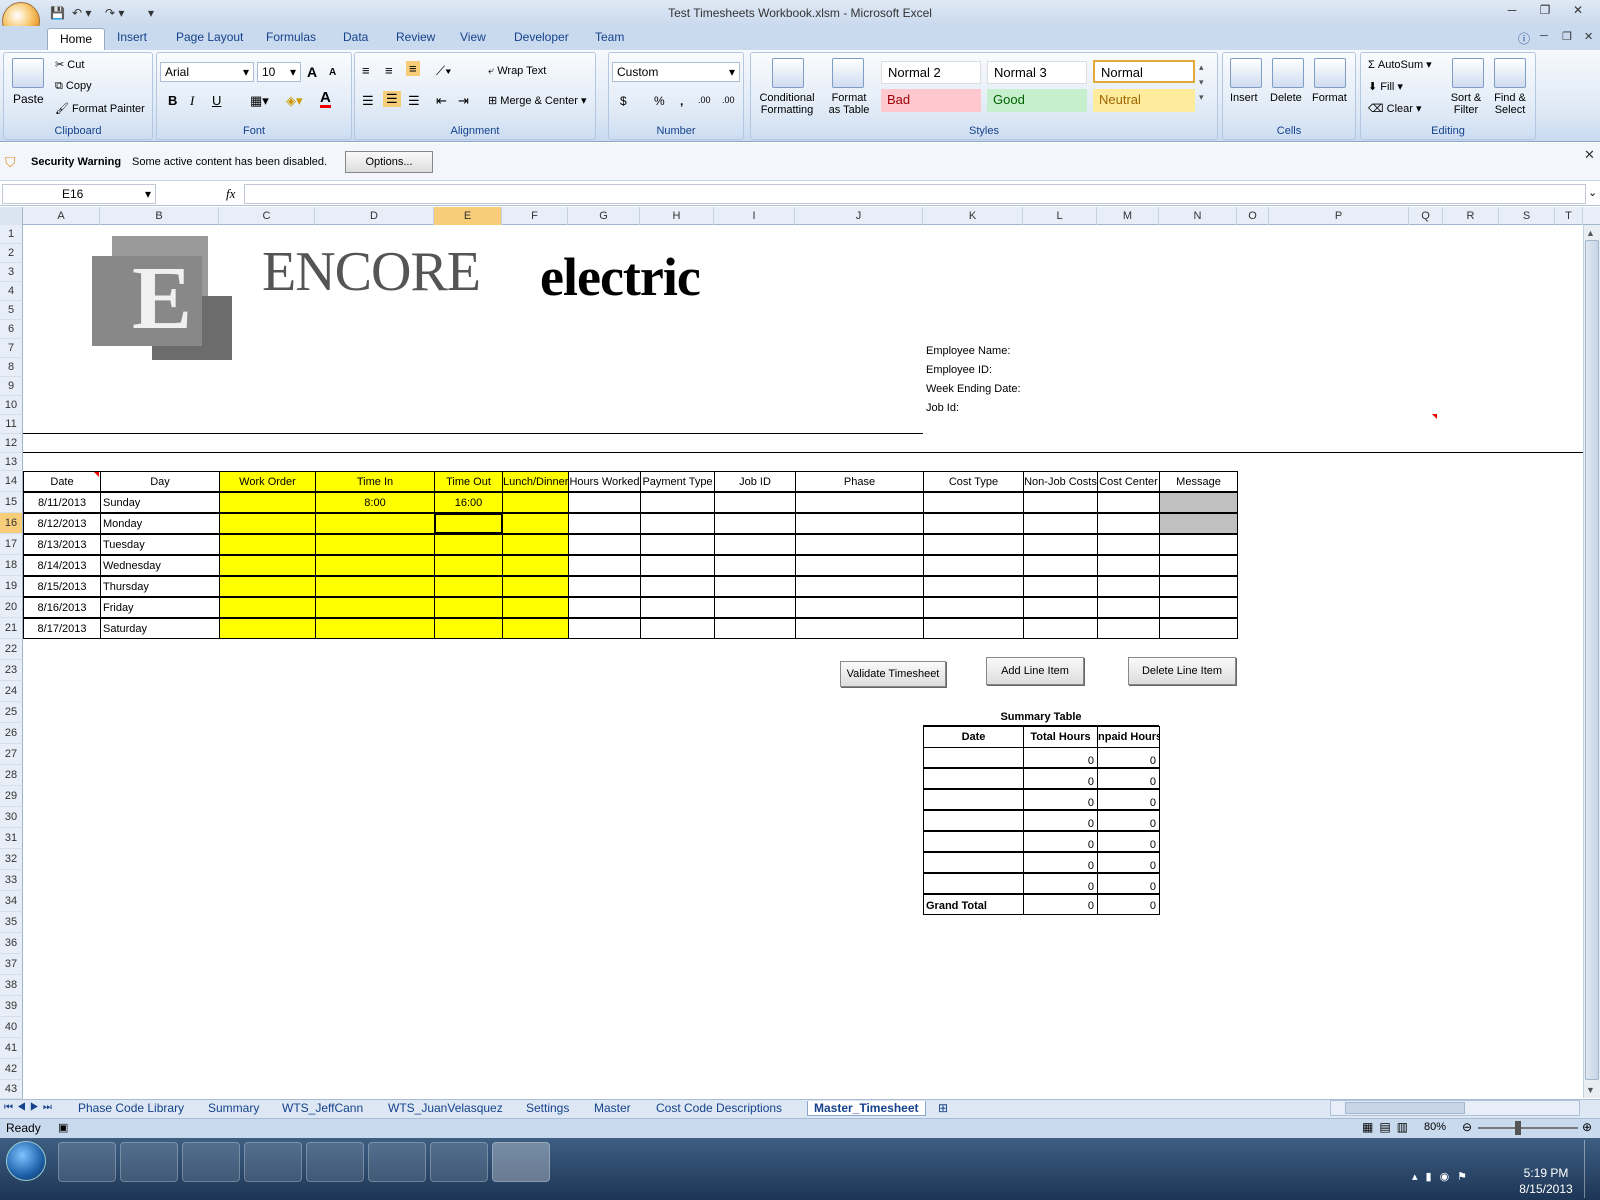  I want to click on row-header: 4, so click(11, 291).